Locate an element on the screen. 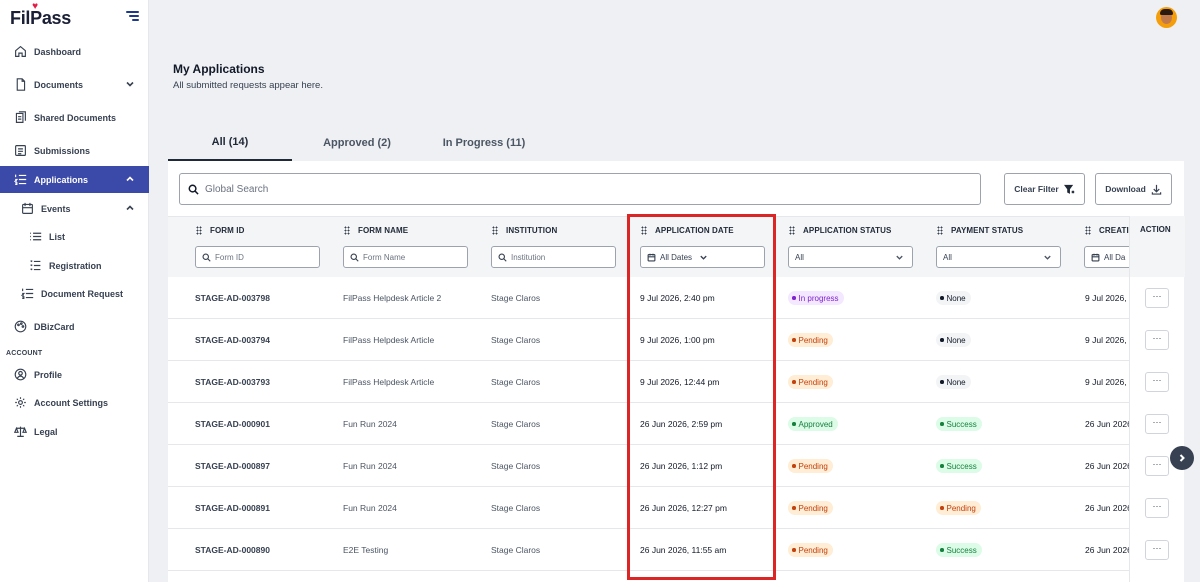  sidebar-item-submissions: Submissions is located at coordinates (74, 150).